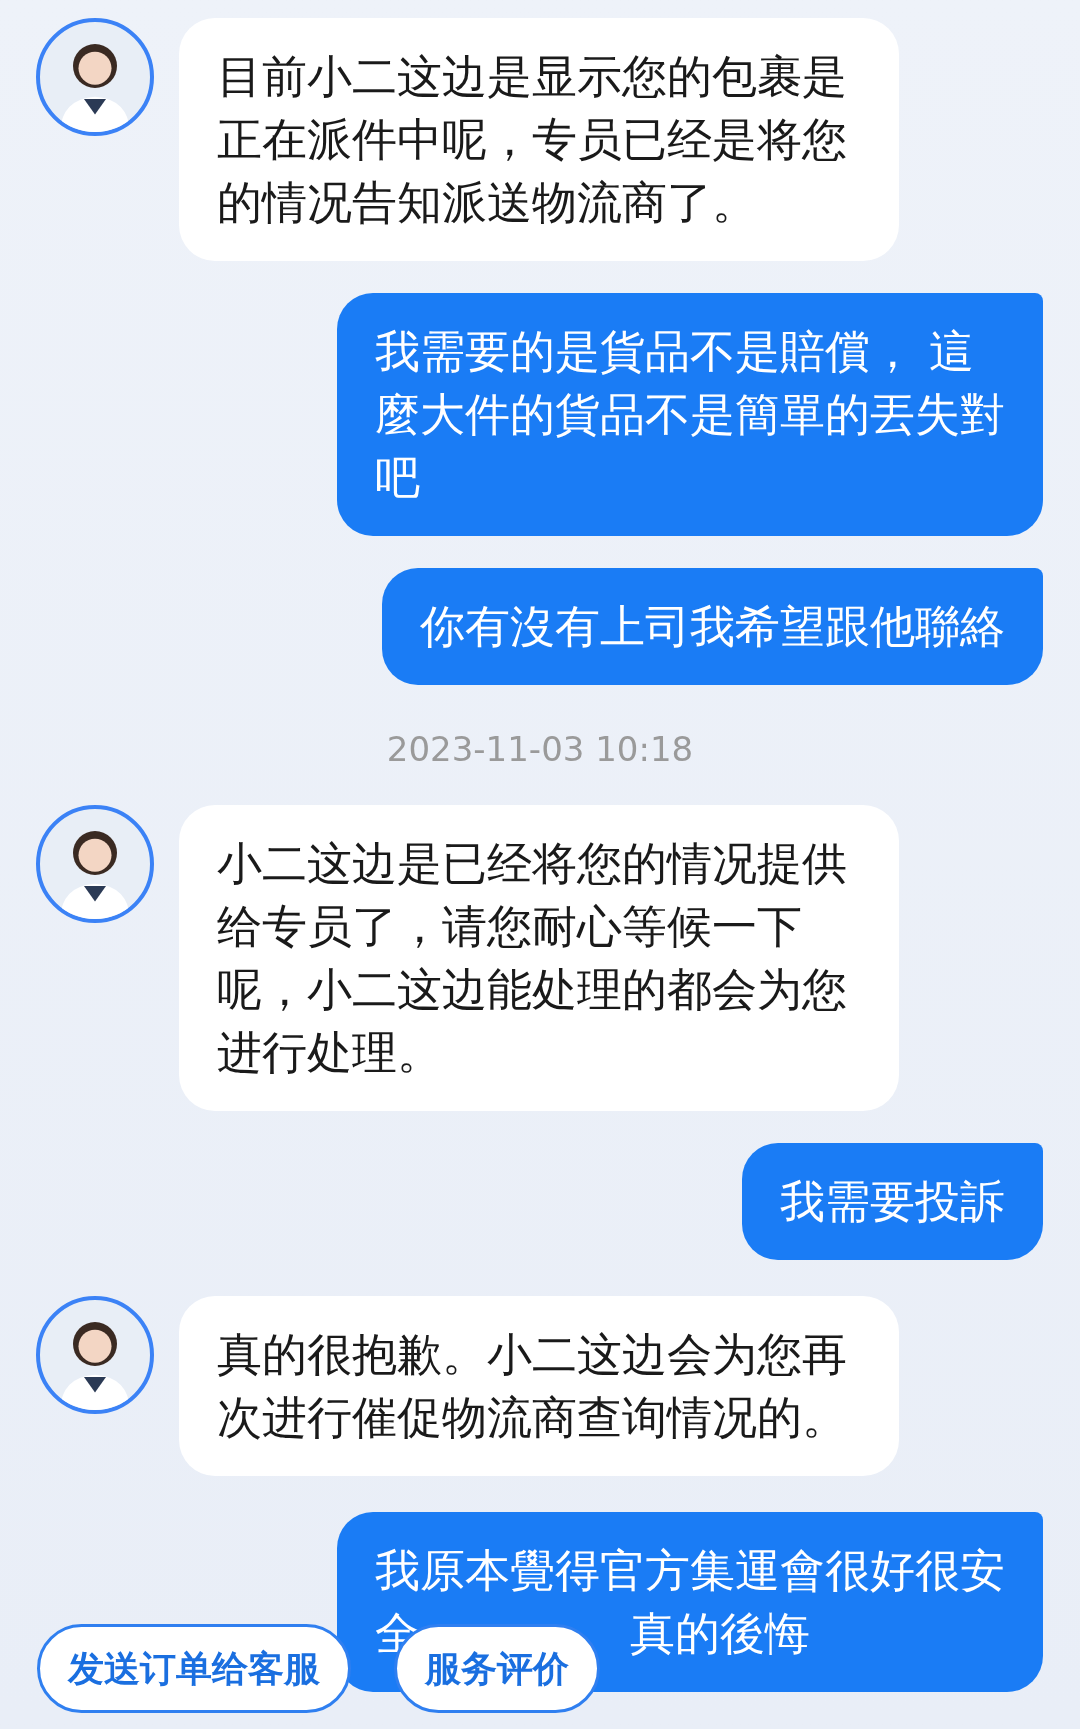 The width and height of the screenshot is (1080, 1729). What do you see at coordinates (720, 1634) in the screenshot?
I see `message-text: 真的後悔` at bounding box center [720, 1634].